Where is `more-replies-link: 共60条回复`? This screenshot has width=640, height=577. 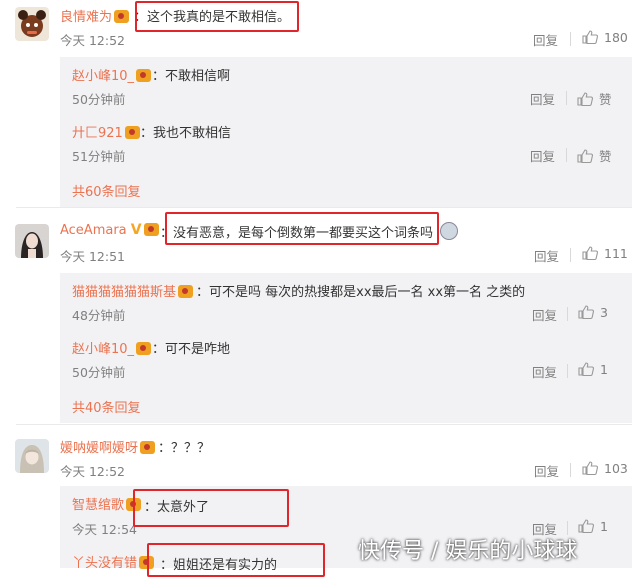 more-replies-link: 共60条回复 is located at coordinates (106, 190).